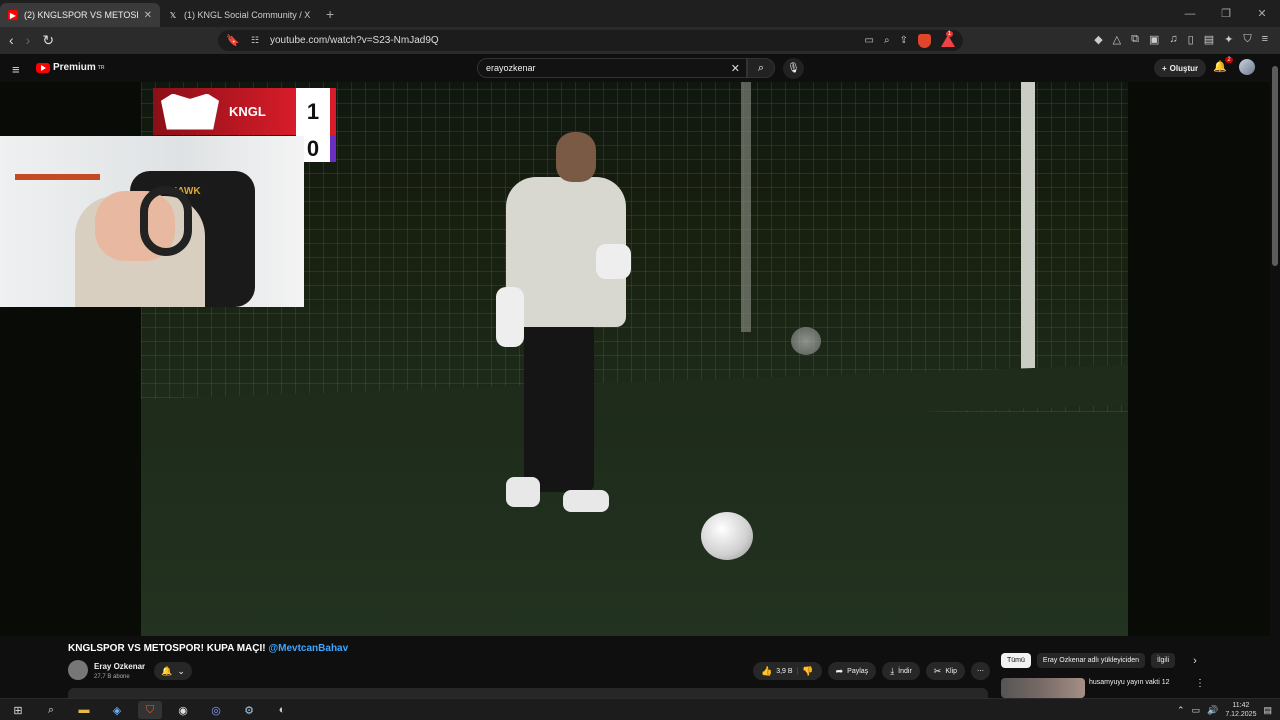 Image resolution: width=1280 pixels, height=720 pixels. I want to click on vpn-icon: ⛉, so click(1247, 39).